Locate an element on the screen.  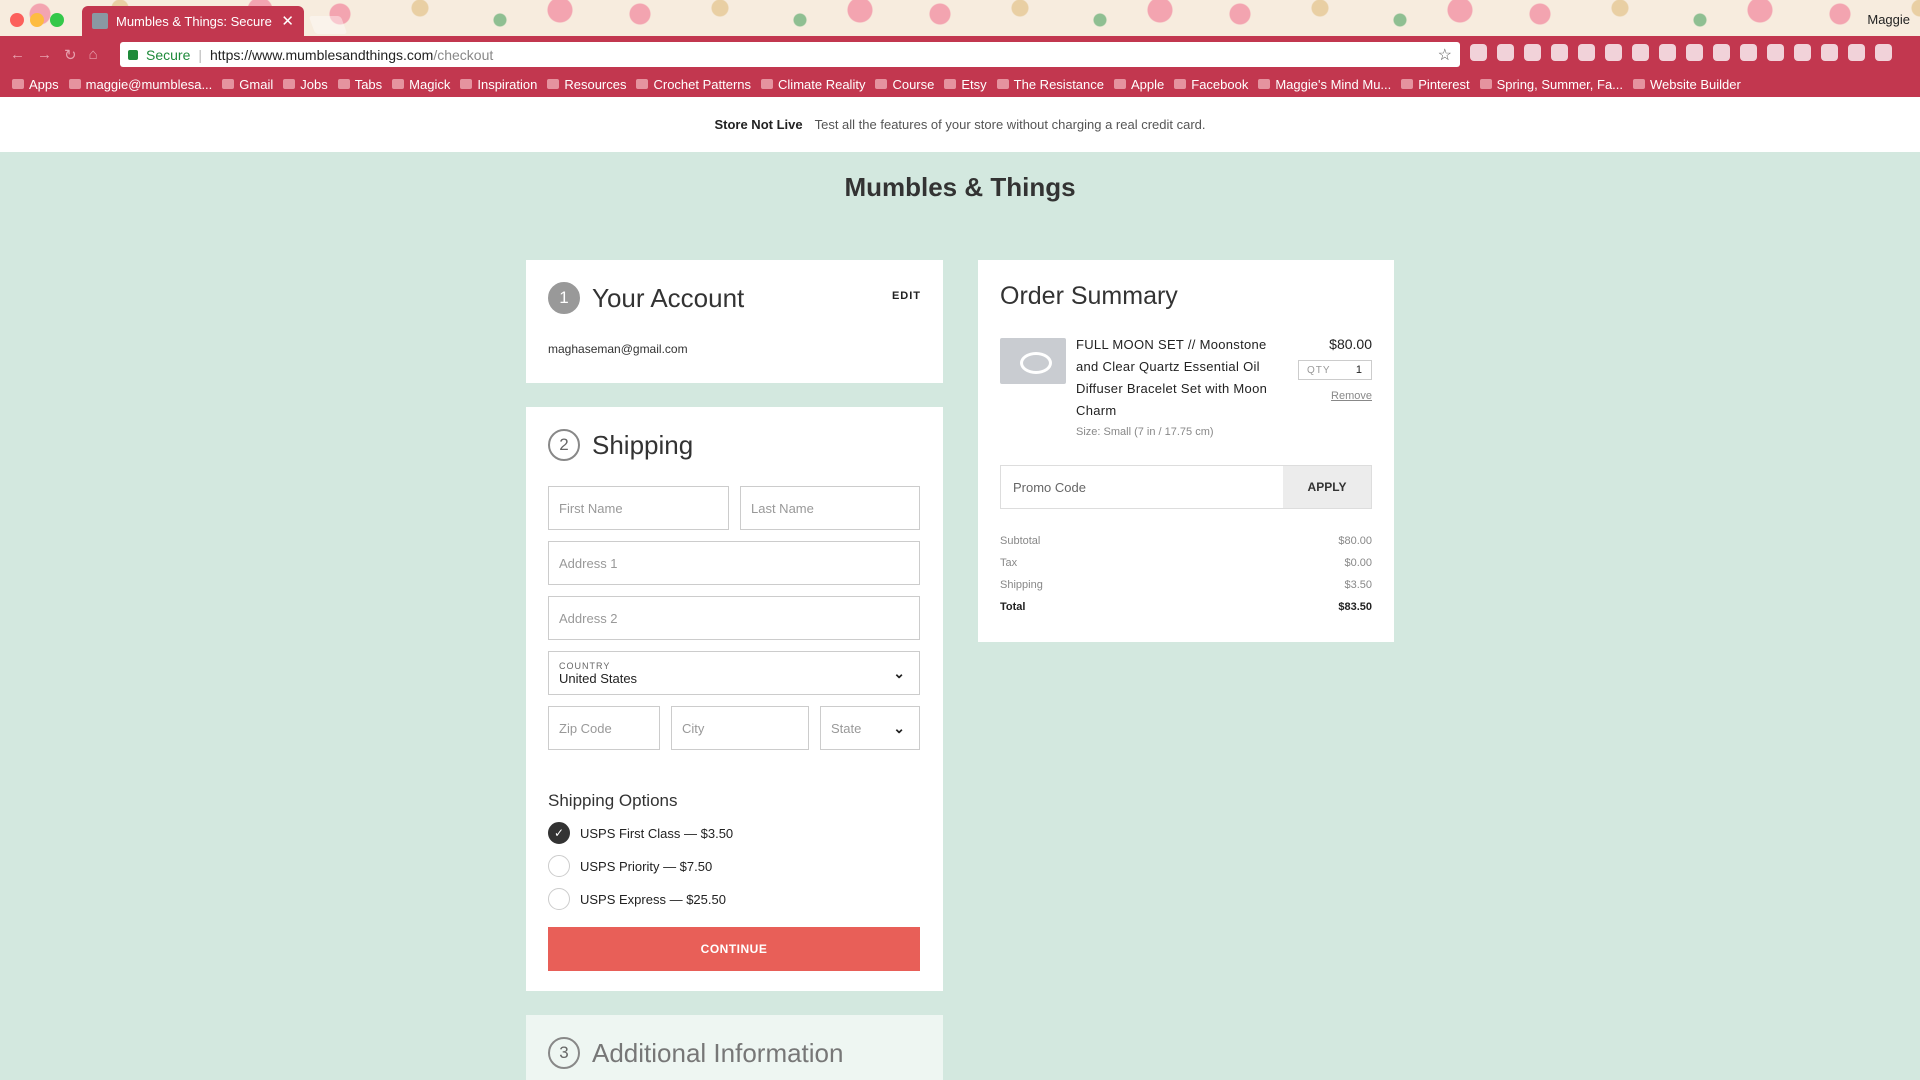
promo-form: Promo Code APPLY is located at coordinates (1186, 487).